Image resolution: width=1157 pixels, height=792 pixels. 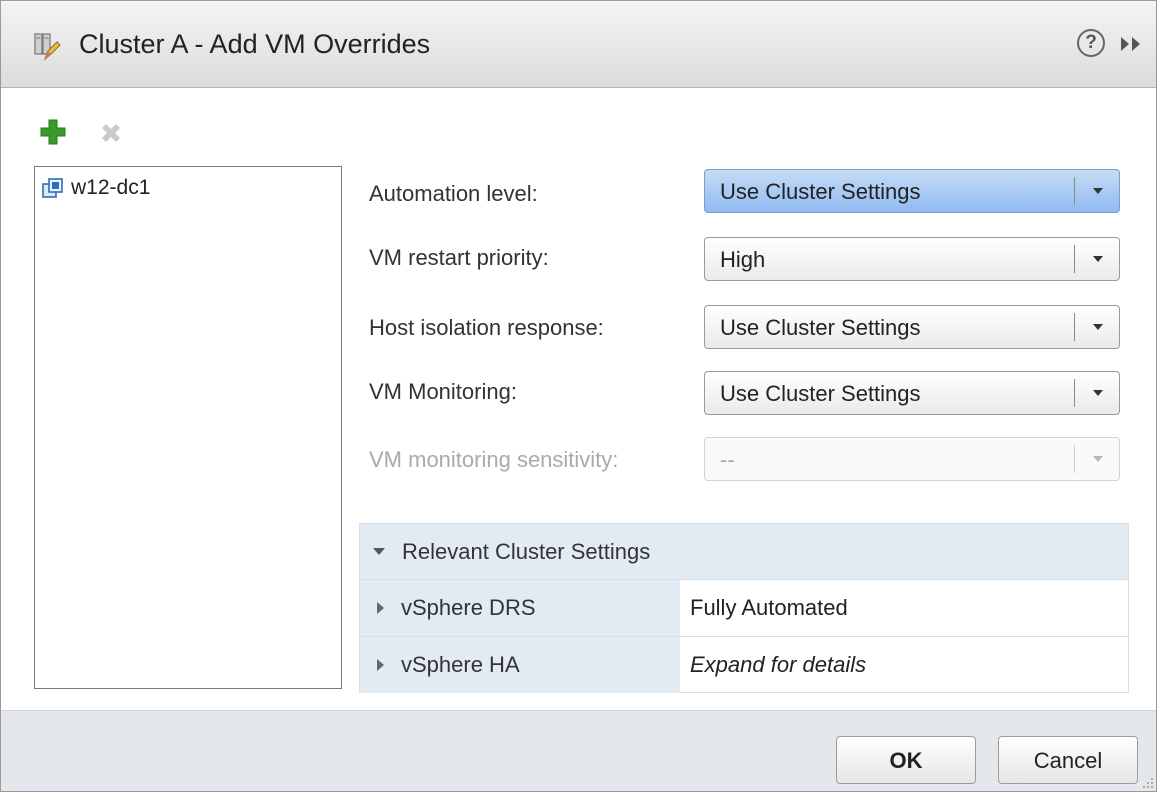 What do you see at coordinates (1068, 760) in the screenshot?
I see `cancel-button: Cancel` at bounding box center [1068, 760].